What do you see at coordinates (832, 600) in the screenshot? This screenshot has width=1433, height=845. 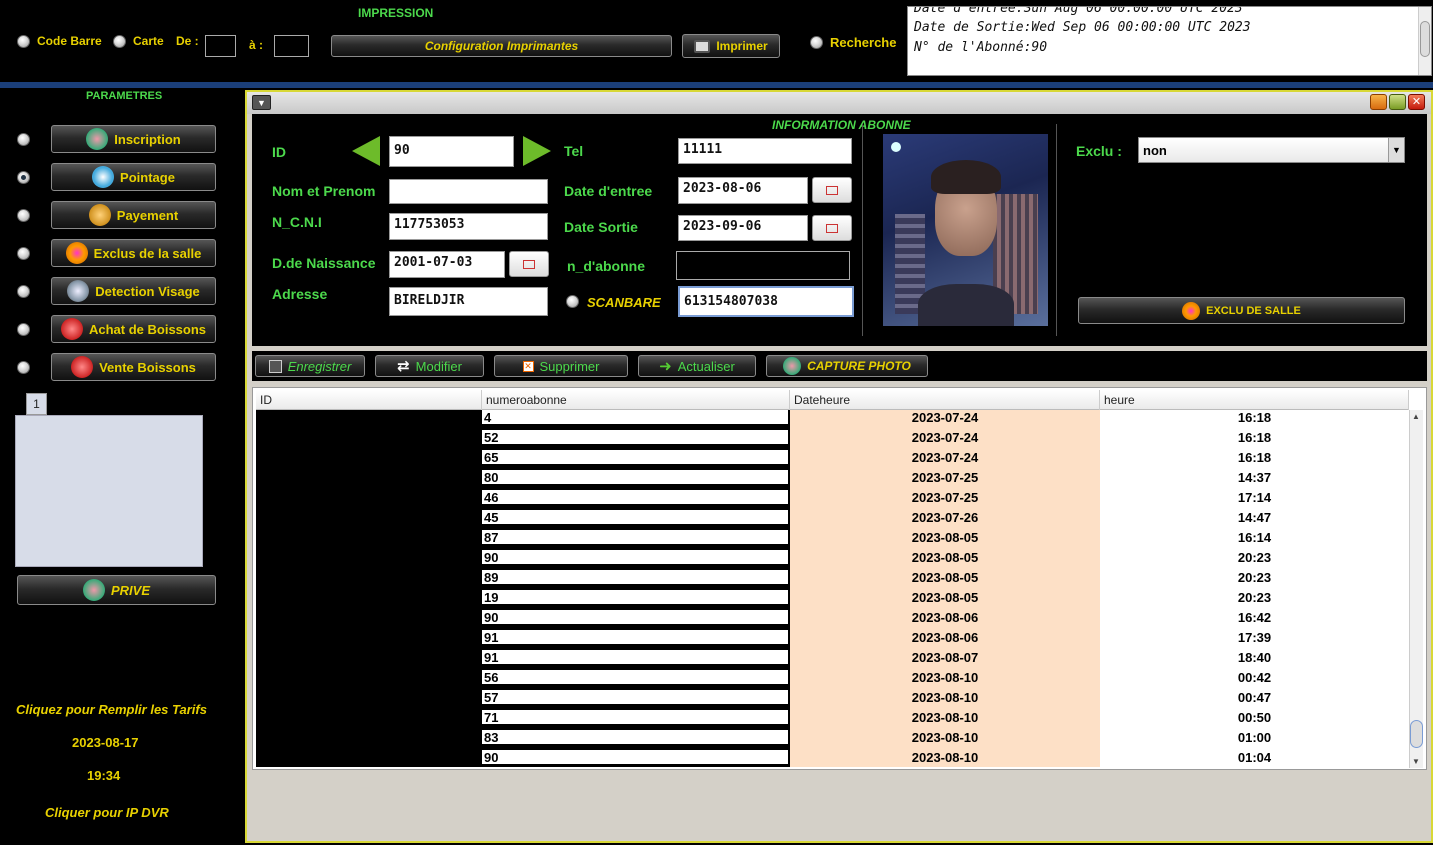 I see `table-row: 19 2023-08-05 20:23` at bounding box center [832, 600].